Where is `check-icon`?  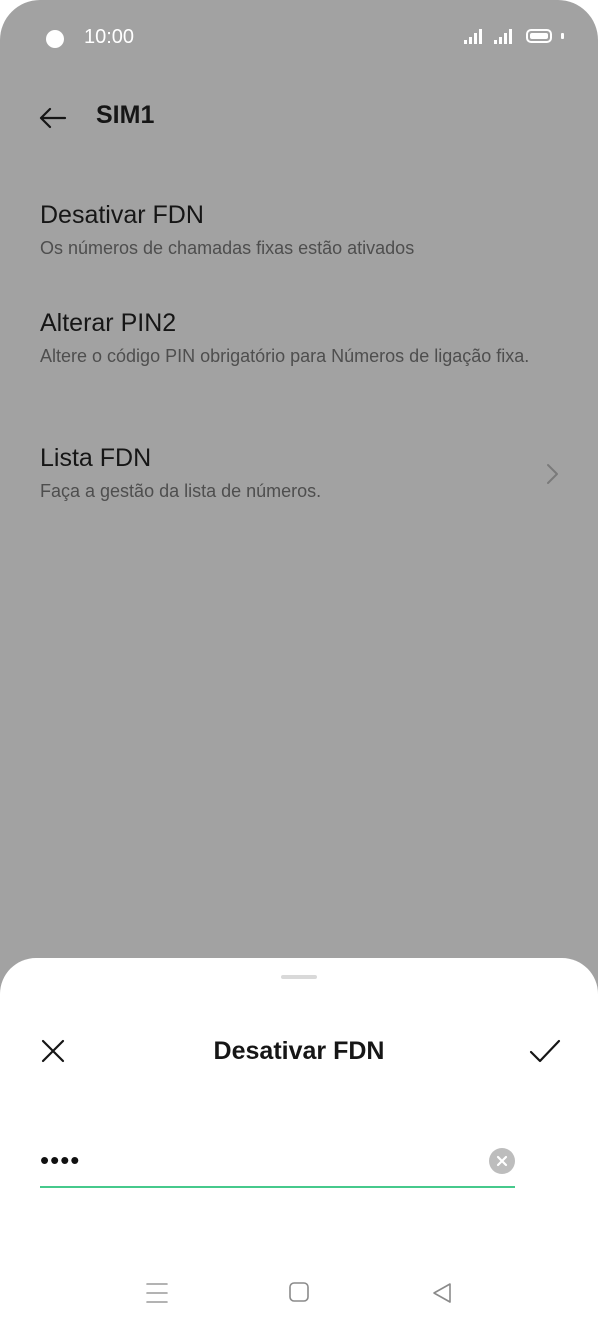
check-icon is located at coordinates (545, 1051).